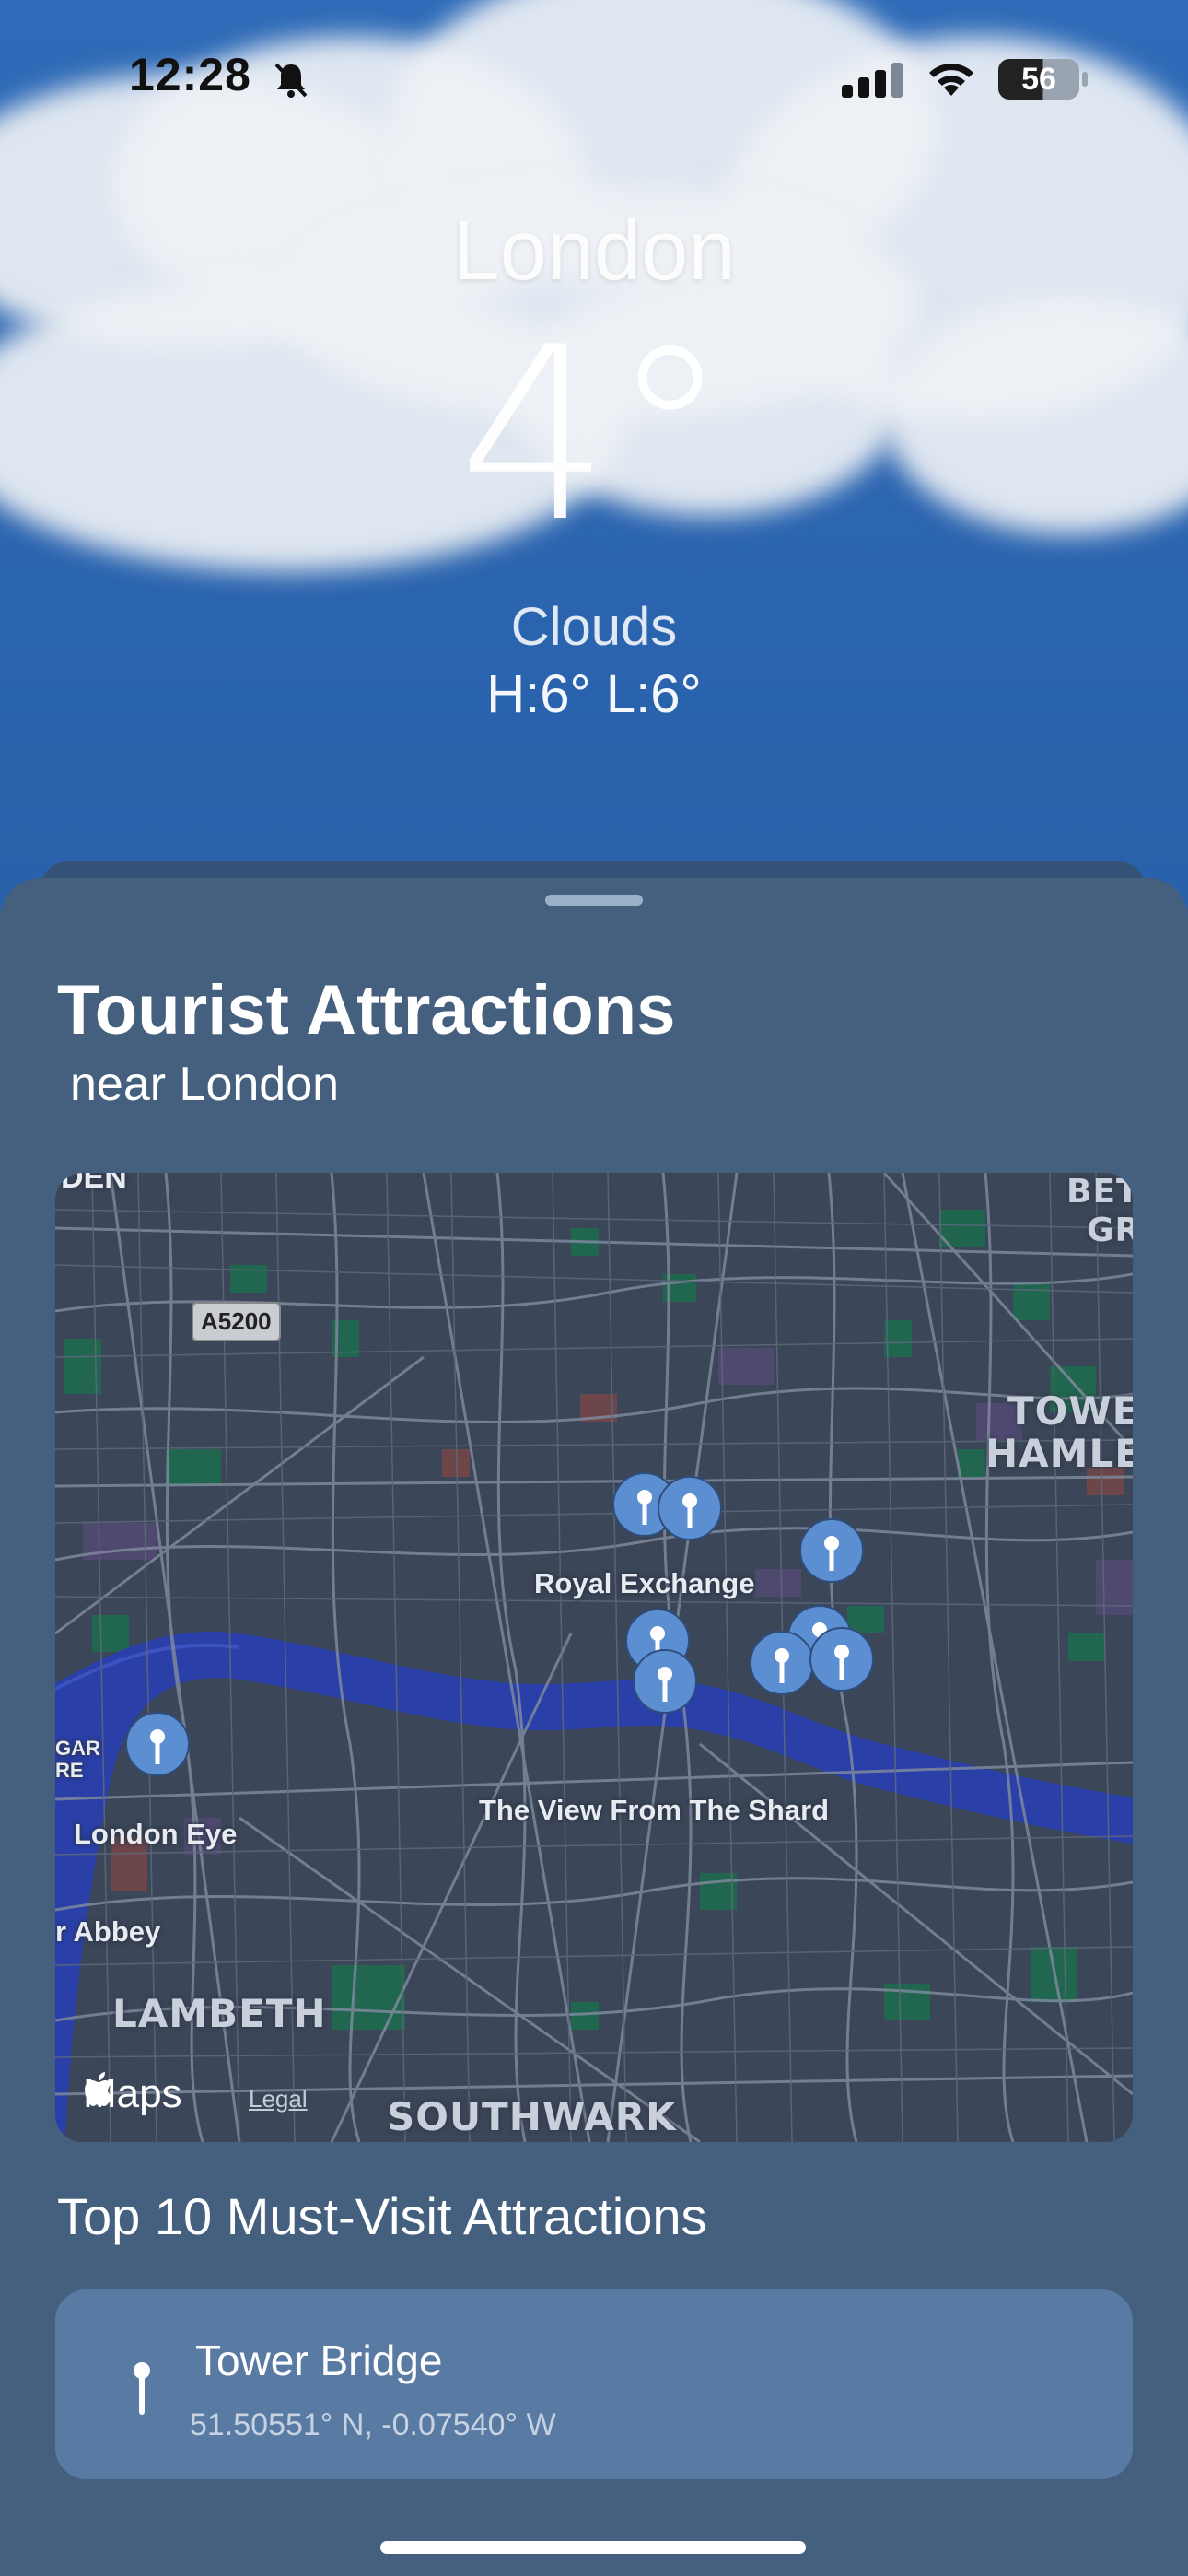 The width and height of the screenshot is (1188, 2576). Describe the element at coordinates (1085, 79) in the screenshot. I see `battery-tip` at that location.